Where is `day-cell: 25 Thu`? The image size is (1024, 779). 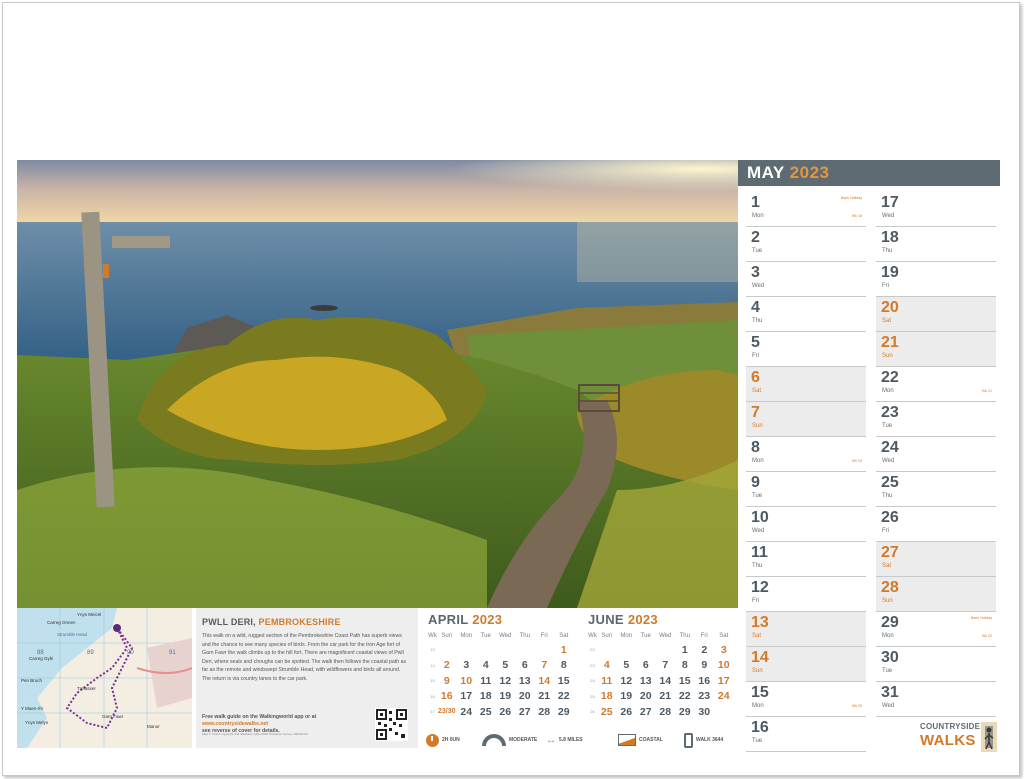
day-cell: 25 Thu is located at coordinates (936, 489).